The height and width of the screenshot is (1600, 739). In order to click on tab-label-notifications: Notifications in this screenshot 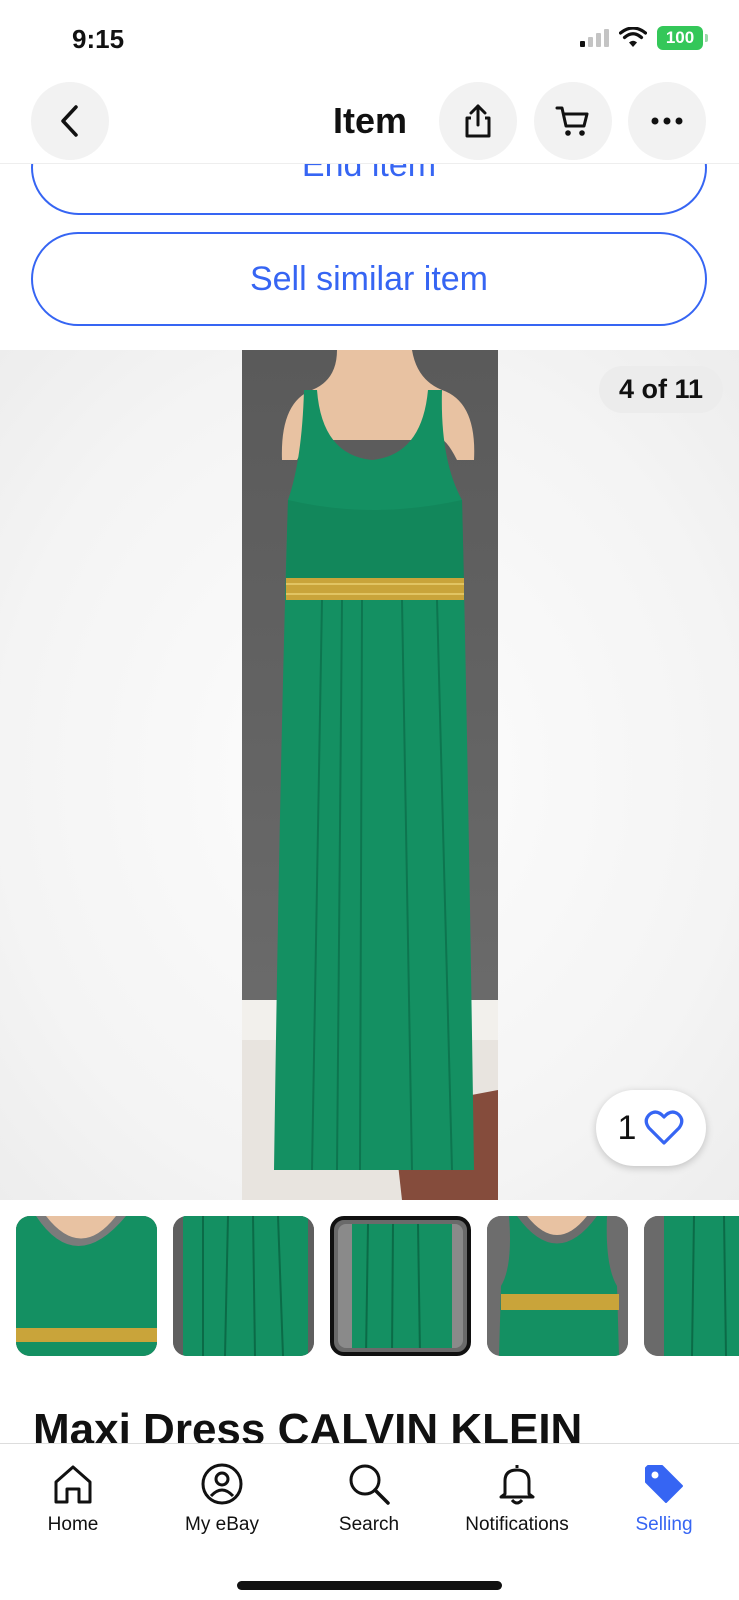, I will do `click(517, 1524)`.